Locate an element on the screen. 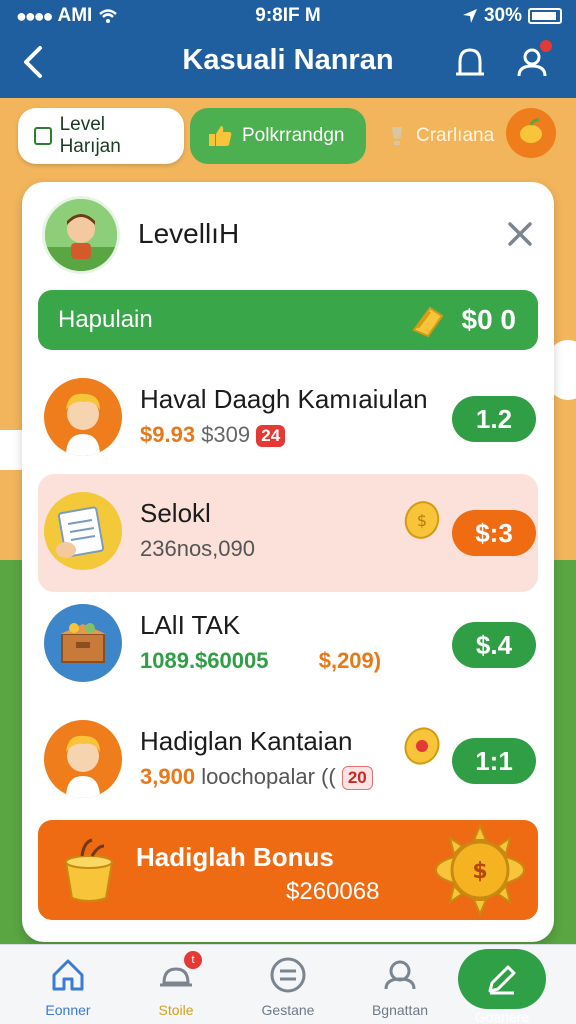 Image resolution: width=576 pixels, height=1024 pixels. account-button is located at coordinates (470, 62).